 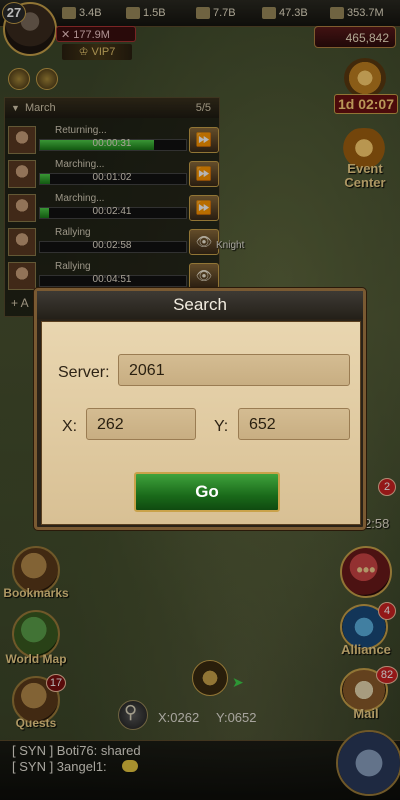 I want to click on y-label: Y:, so click(x=221, y=426).